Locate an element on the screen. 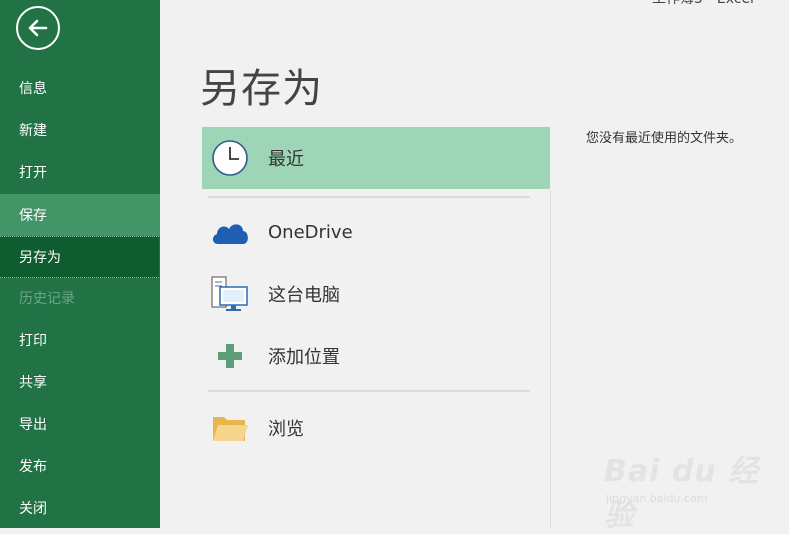 The height and width of the screenshot is (534, 789). cloud-icon is located at coordinates (230, 232).